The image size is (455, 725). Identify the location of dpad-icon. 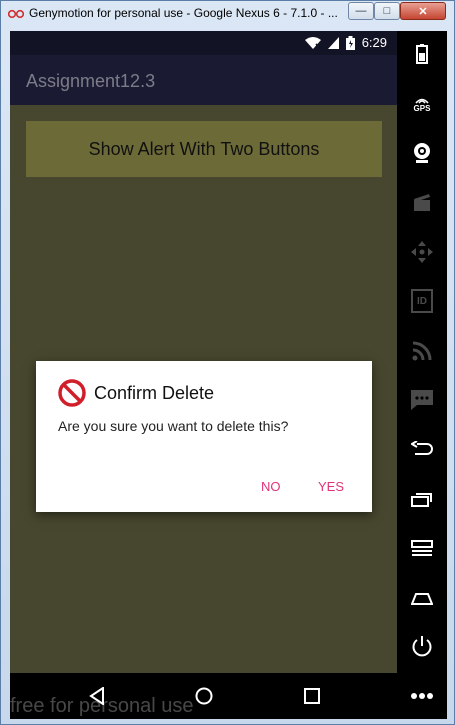
(422, 252).